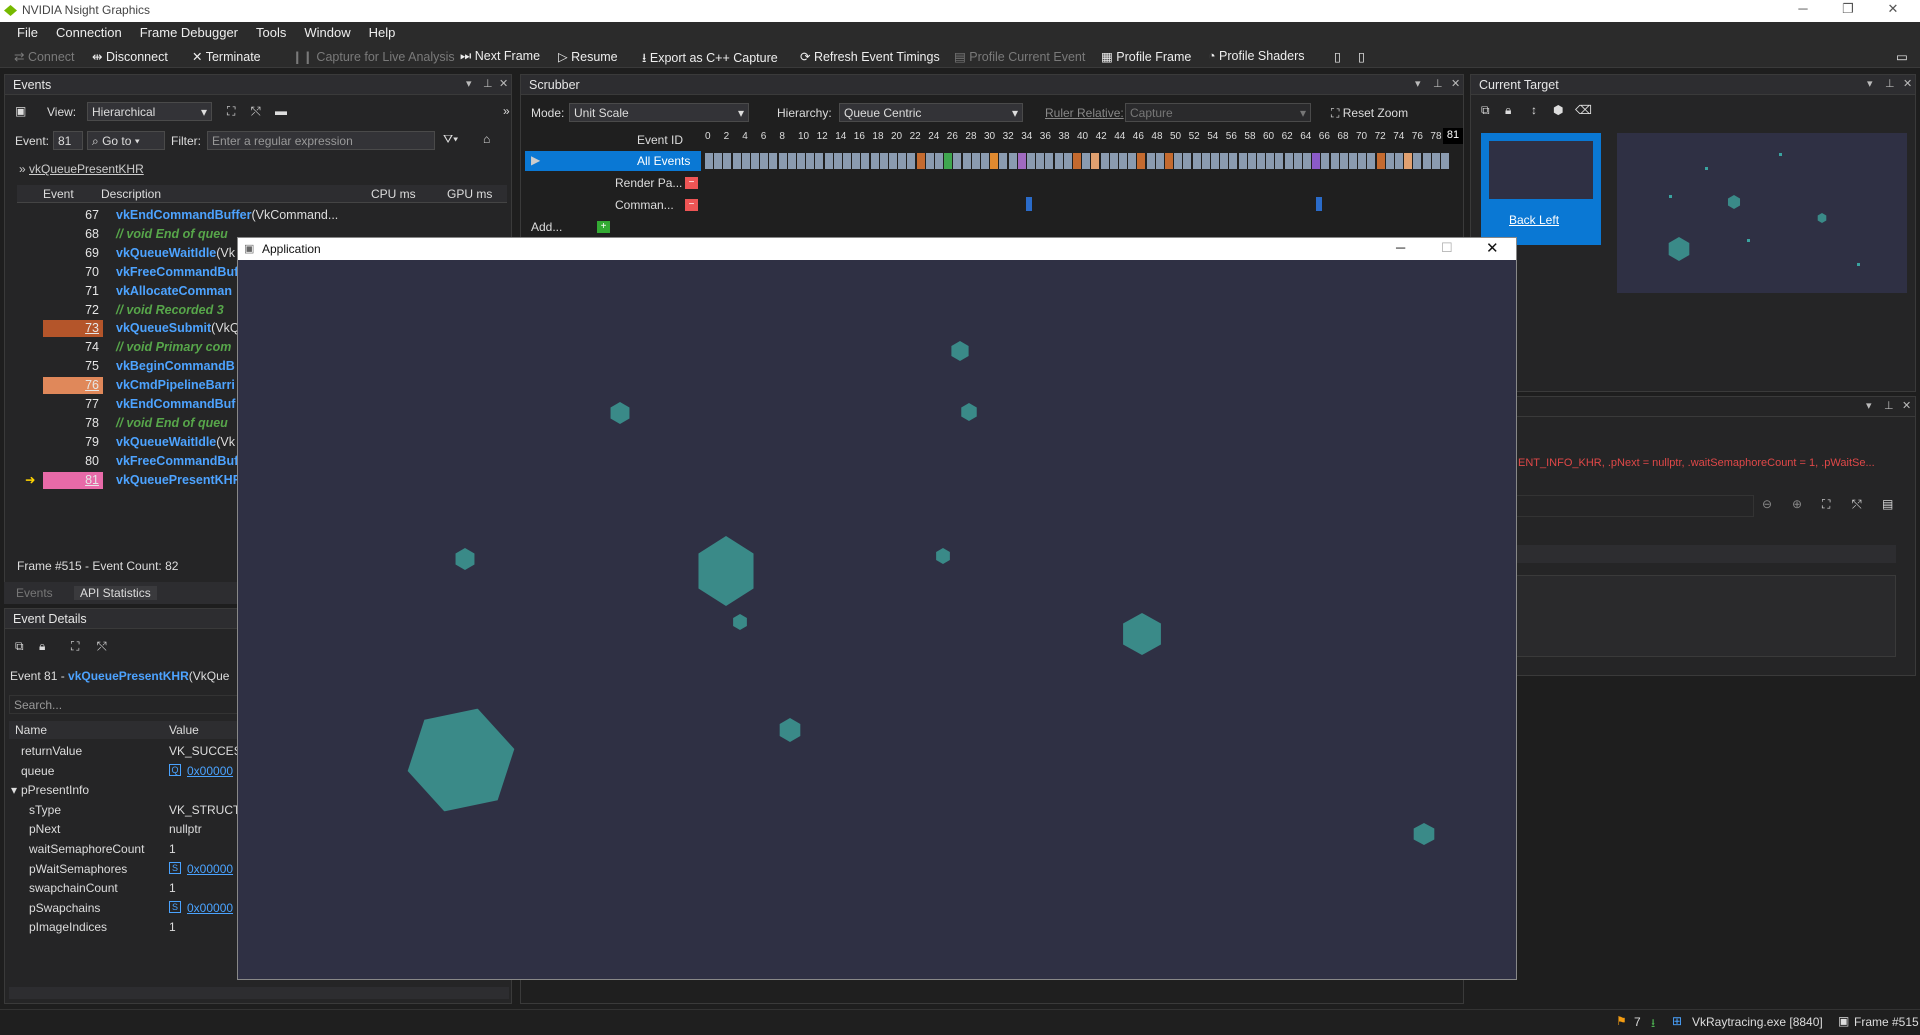 The width and height of the screenshot is (1920, 1035). What do you see at coordinates (31, 730) in the screenshot?
I see `col-name: Name` at bounding box center [31, 730].